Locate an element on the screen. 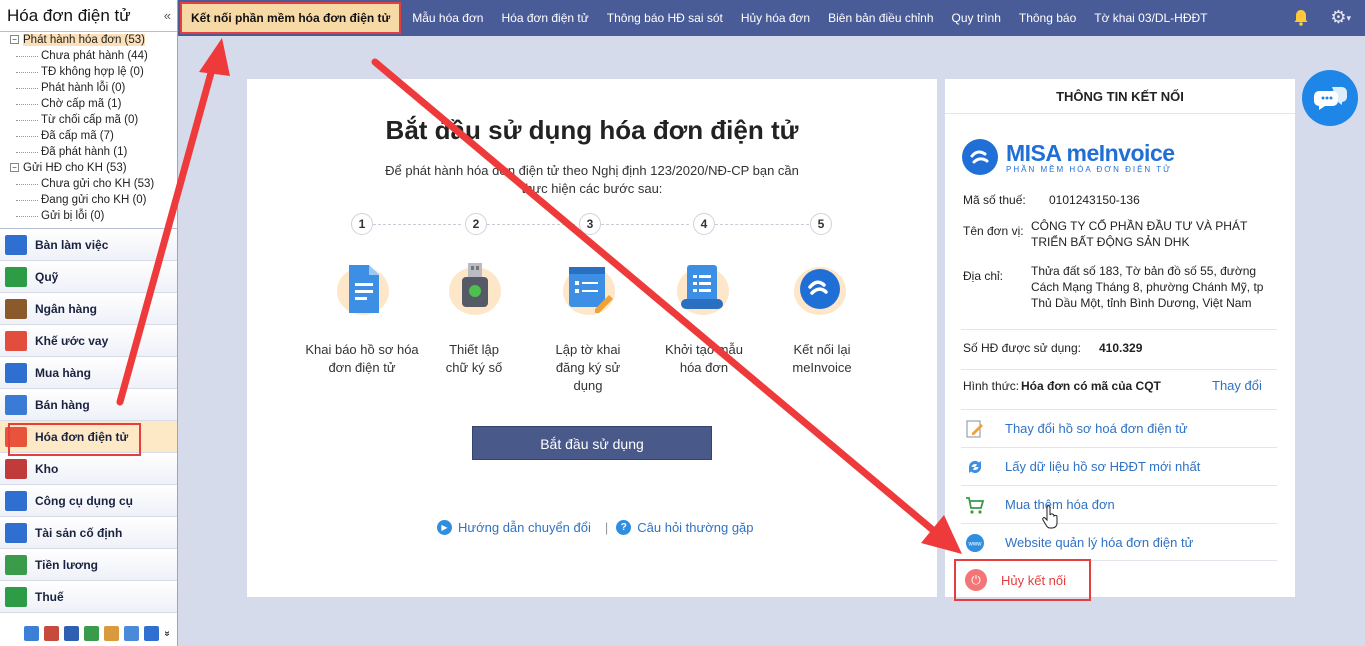  meinvoice-icon is located at coordinates (980, 157).